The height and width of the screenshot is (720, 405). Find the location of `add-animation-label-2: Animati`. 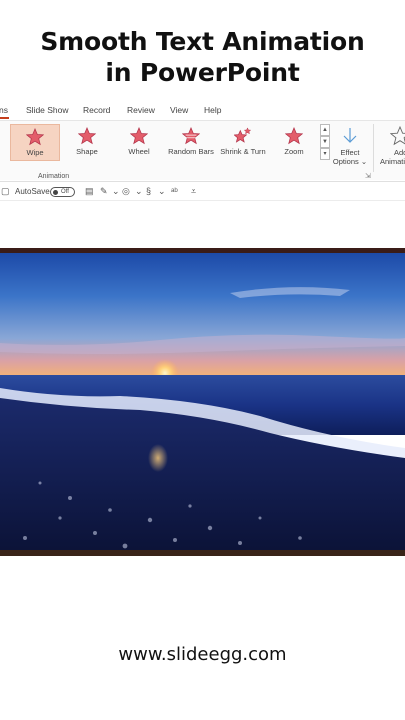

add-animation-label-2: Animati is located at coordinates (392, 161).